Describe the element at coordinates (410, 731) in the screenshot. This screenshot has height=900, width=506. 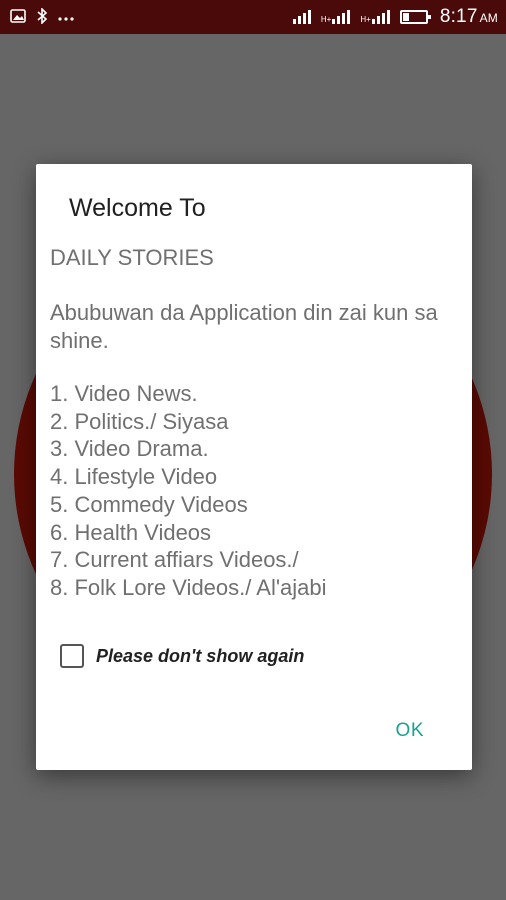
I see `ok-button: OK` at that location.